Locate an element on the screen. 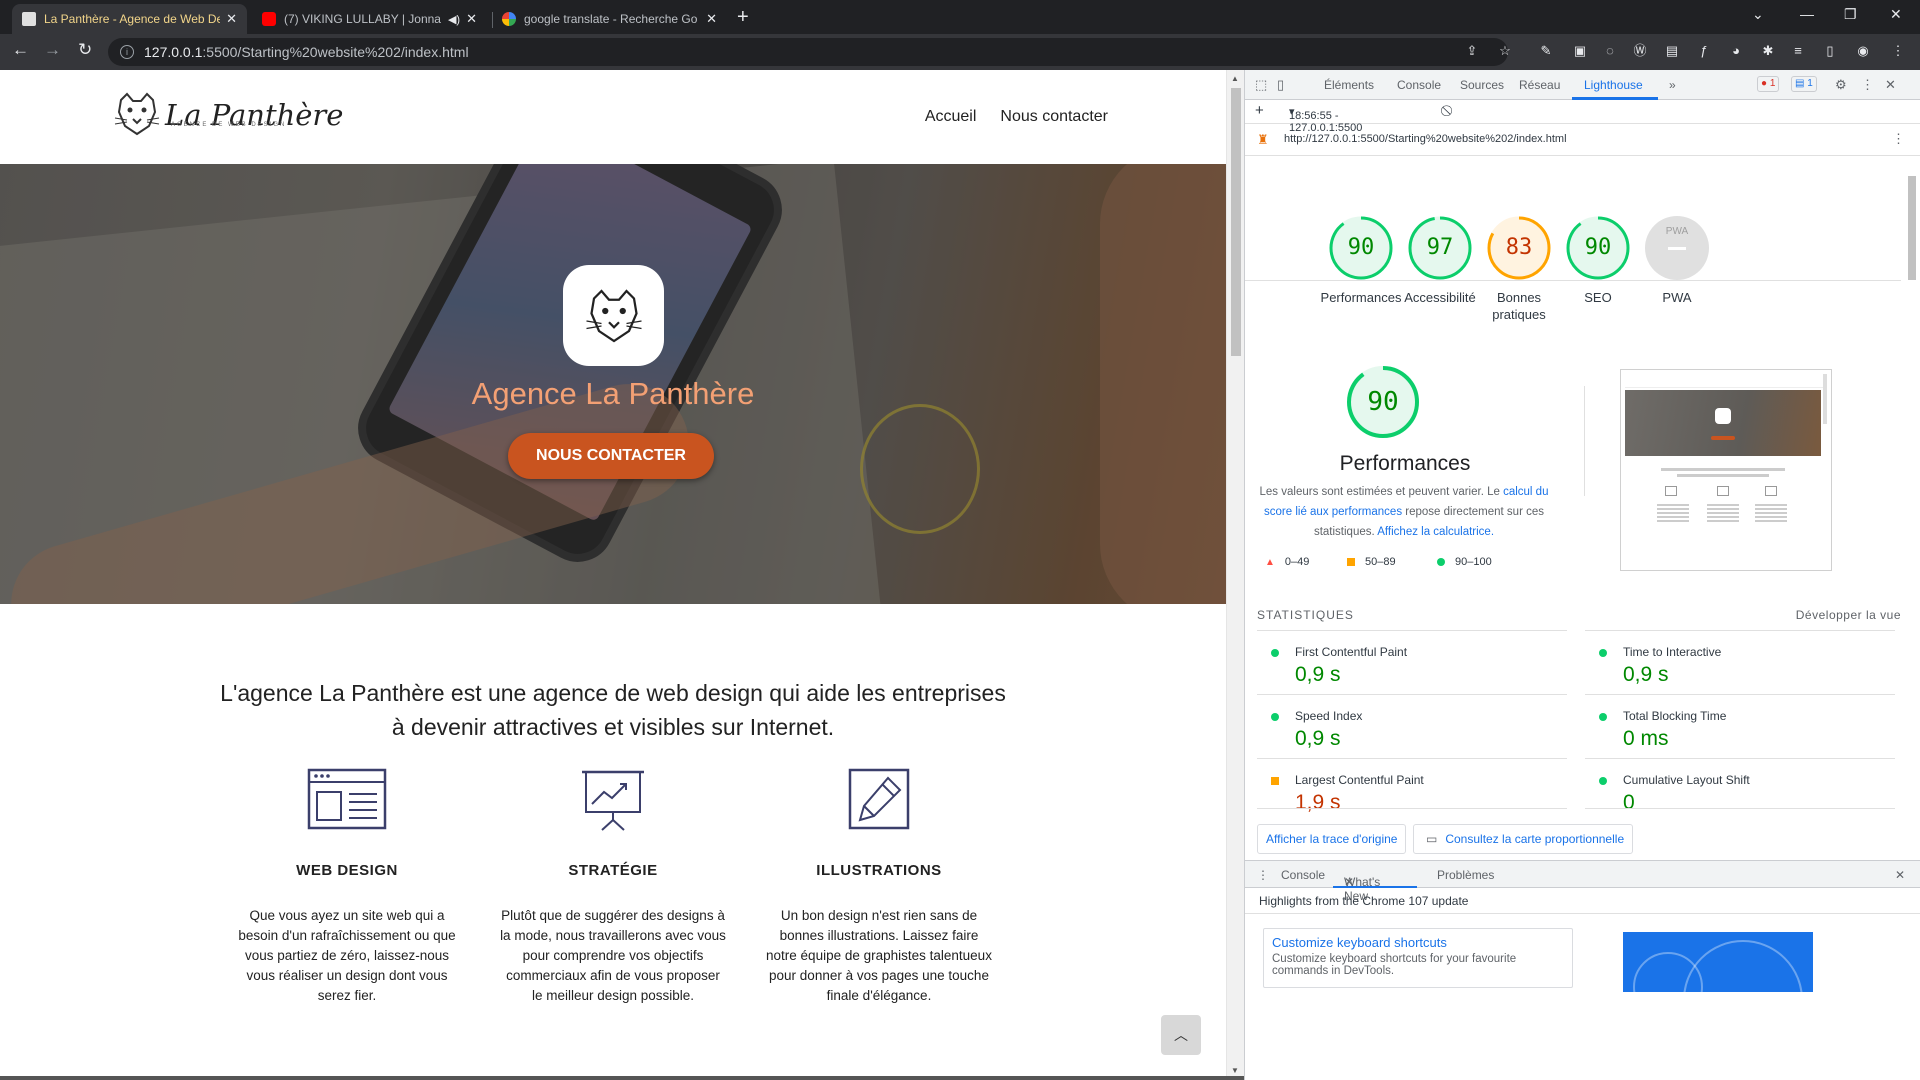 Image resolution: width=1920 pixels, height=1080 pixels. tab-google-translate: google translate - Recherche Go ✕ is located at coordinates (609, 19).